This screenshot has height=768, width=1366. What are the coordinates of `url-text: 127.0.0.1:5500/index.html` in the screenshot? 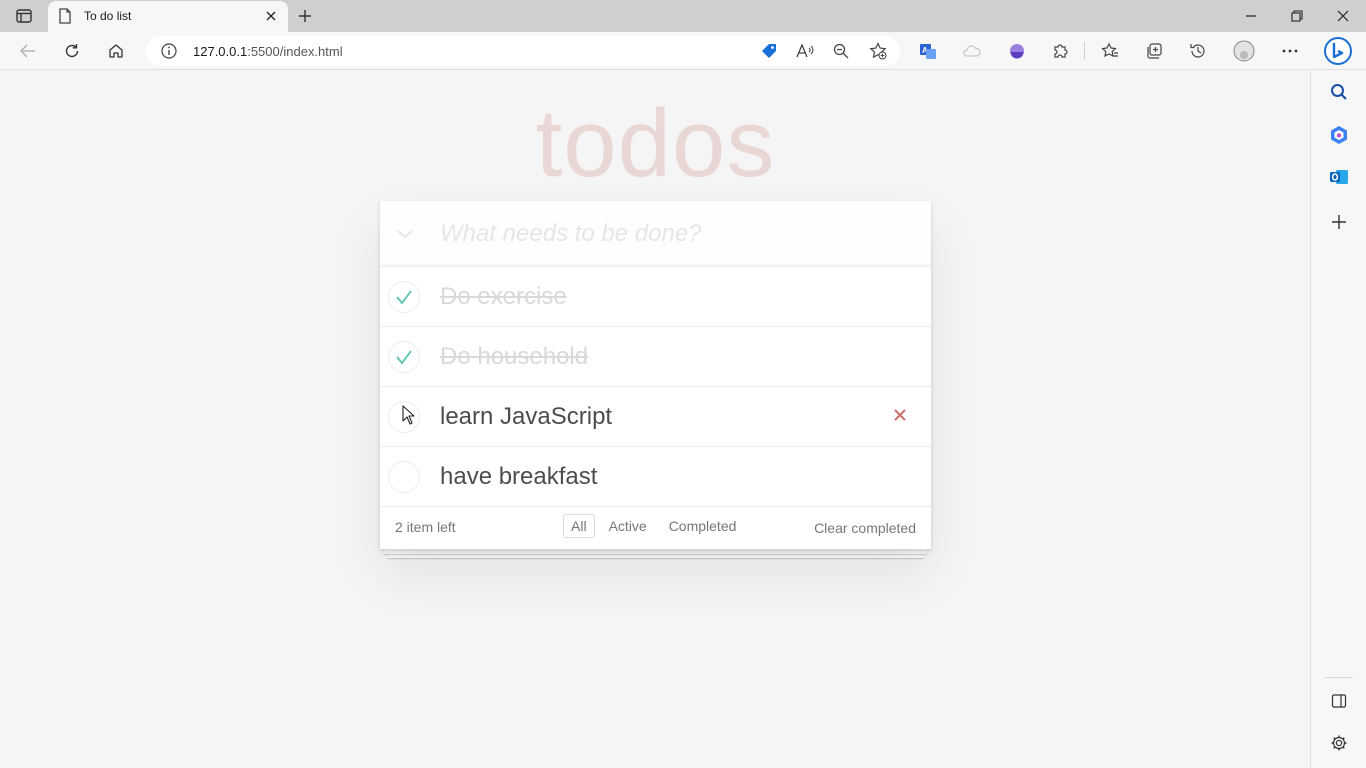 It's located at (268, 51).